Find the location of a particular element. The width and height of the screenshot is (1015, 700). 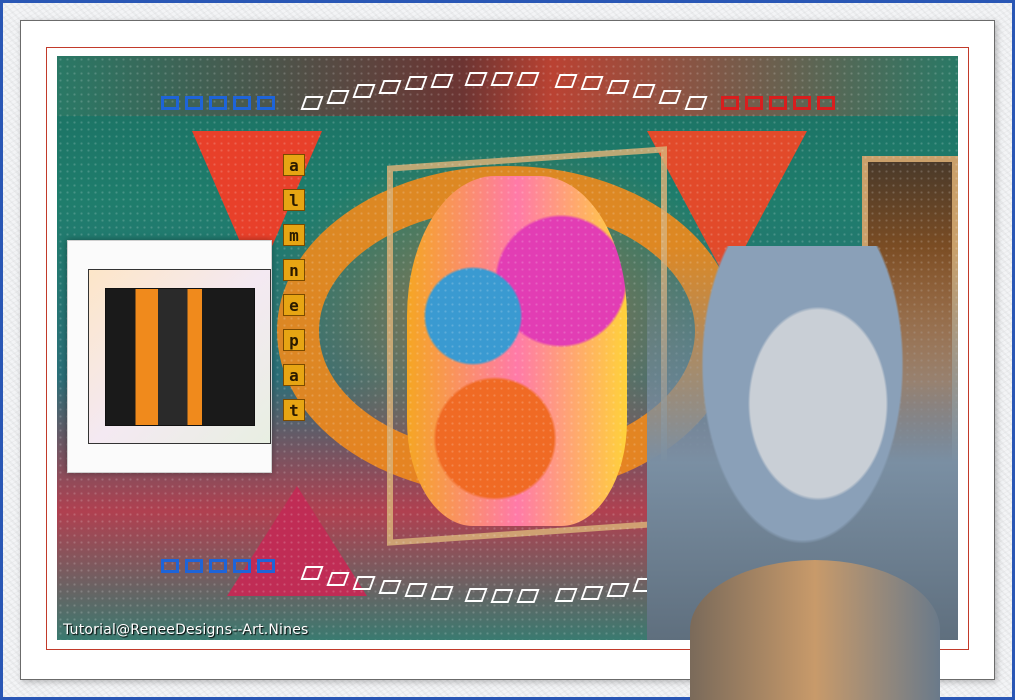

photo-mat is located at coordinates (179, 356).